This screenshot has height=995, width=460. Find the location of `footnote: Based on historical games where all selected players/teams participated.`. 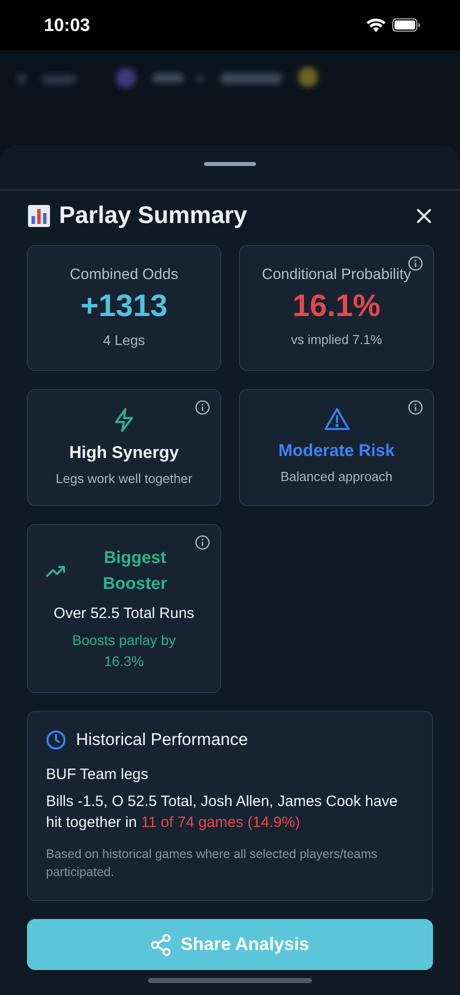

footnote: Based on historical games where all selected players/teams participated. is located at coordinates (212, 863).